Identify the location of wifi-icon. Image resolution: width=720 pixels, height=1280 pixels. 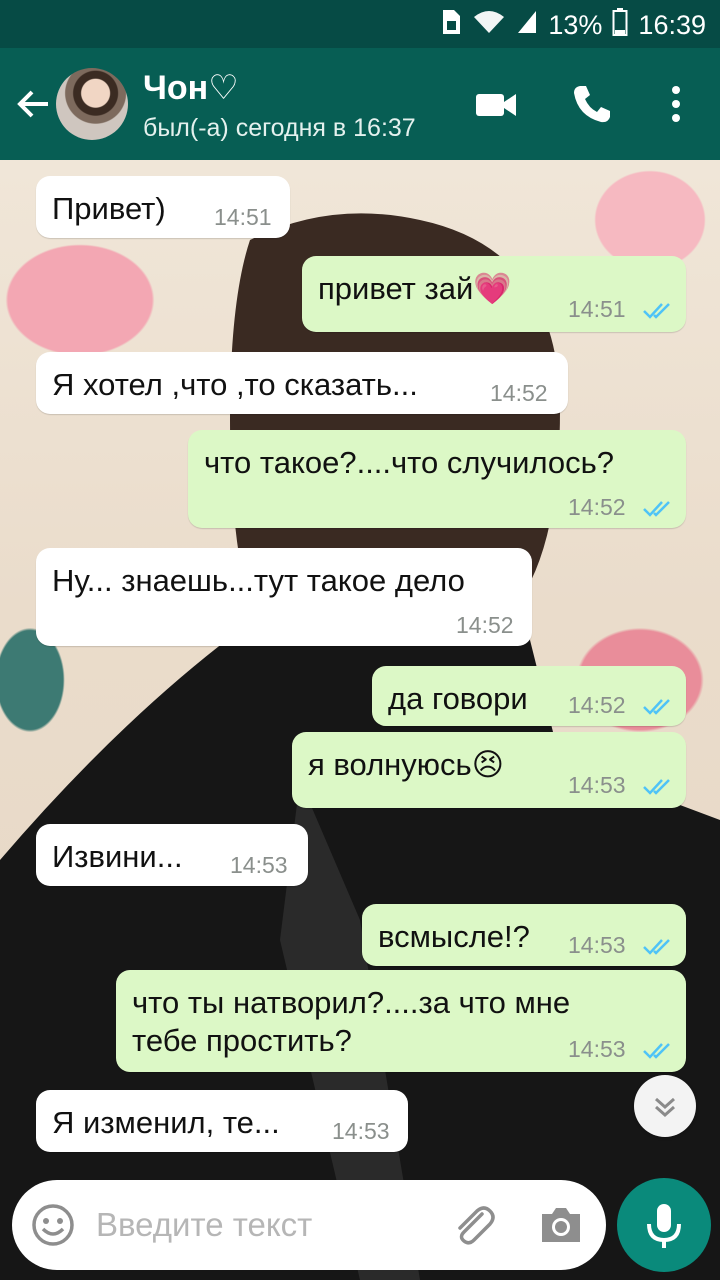
(489, 25).